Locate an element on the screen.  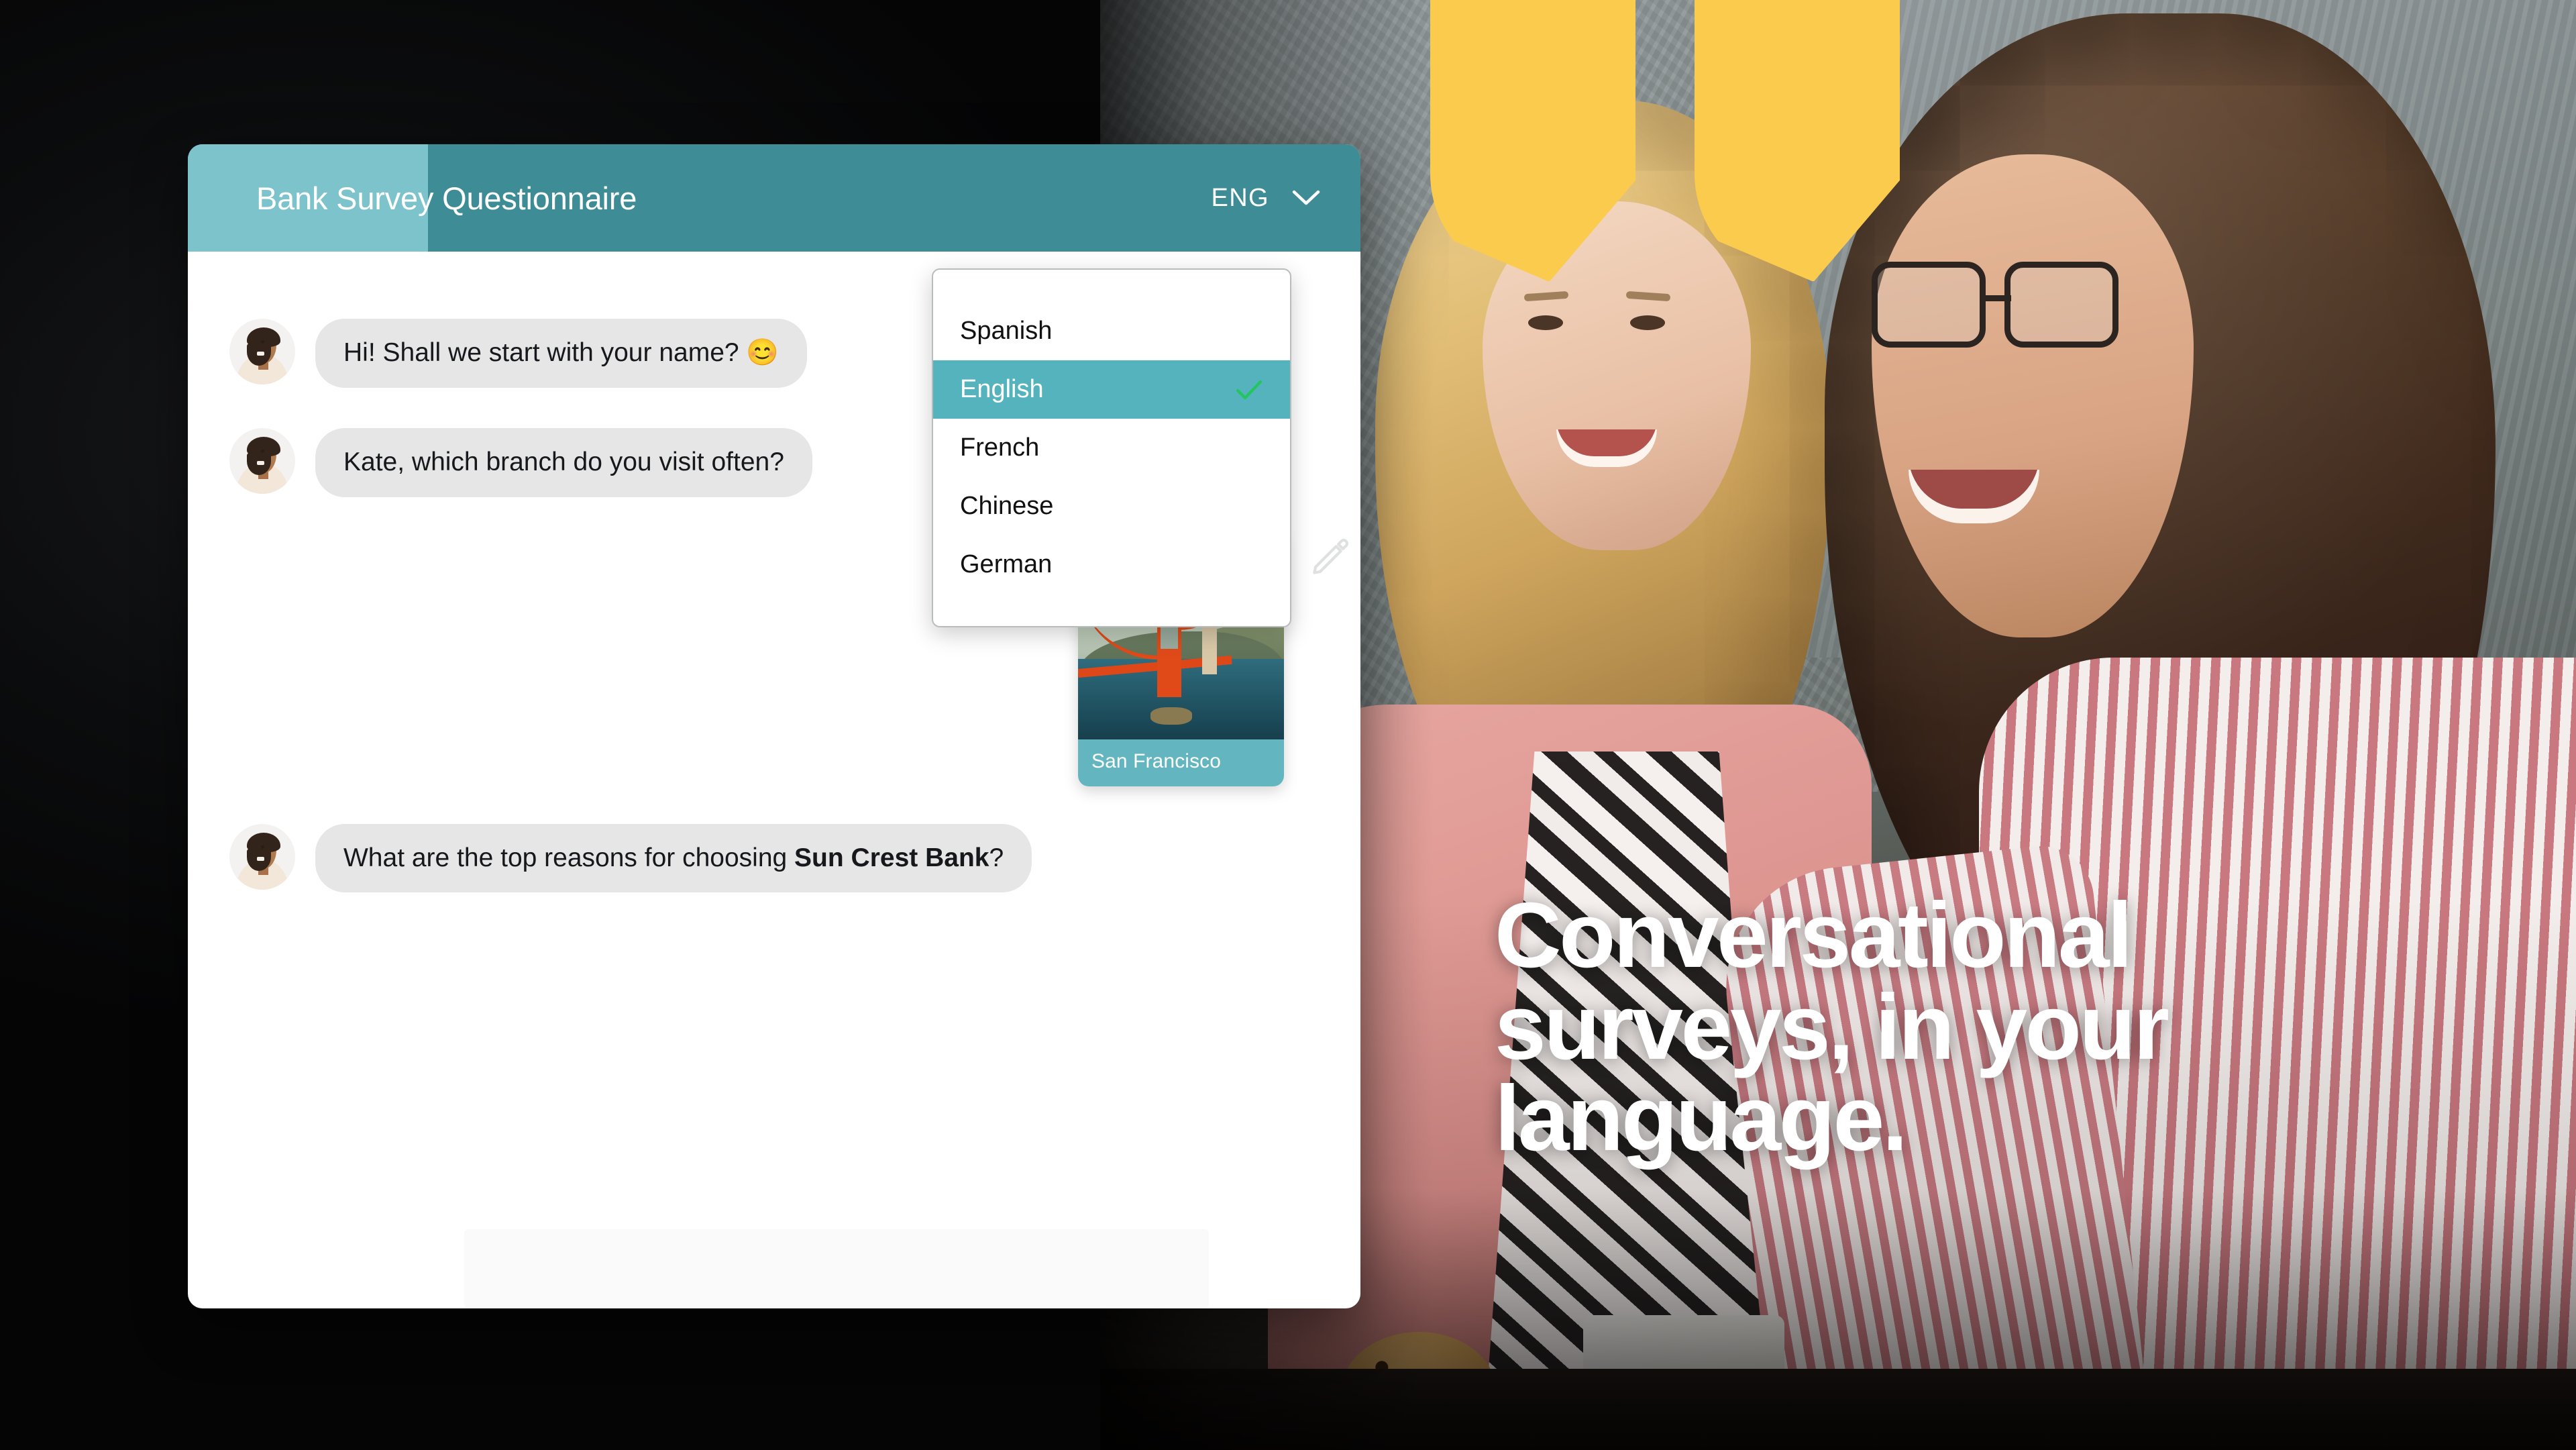
answer-input-area is located at coordinates (836, 1268).